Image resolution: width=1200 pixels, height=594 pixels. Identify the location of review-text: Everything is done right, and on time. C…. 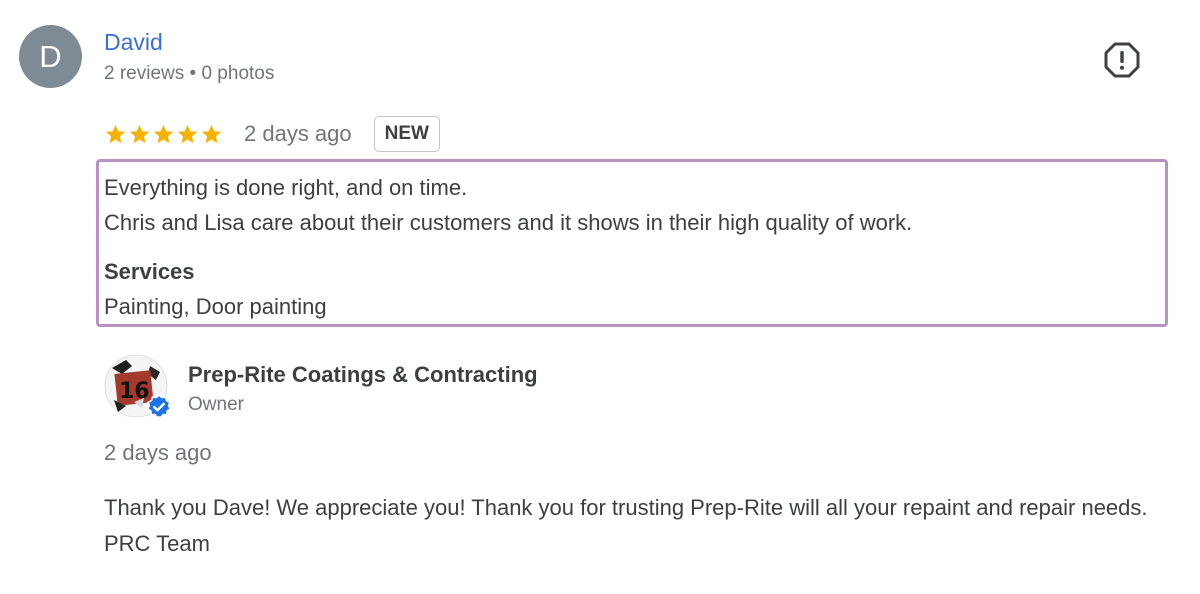
(508, 205).